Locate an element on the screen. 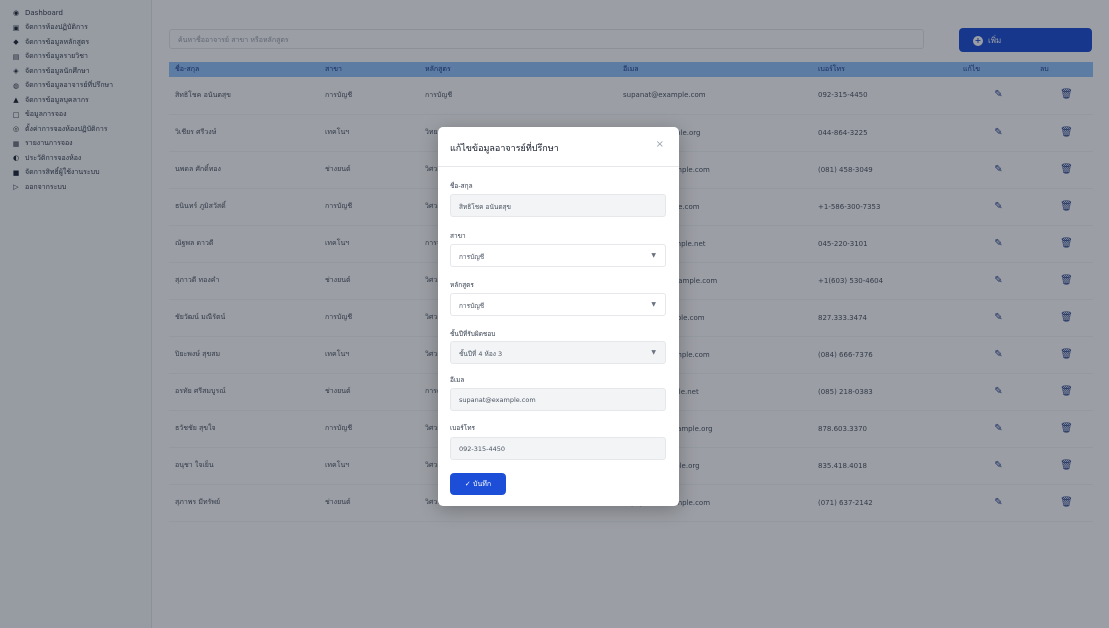 The image size is (1109, 628). close-icon: × is located at coordinates (660, 144).